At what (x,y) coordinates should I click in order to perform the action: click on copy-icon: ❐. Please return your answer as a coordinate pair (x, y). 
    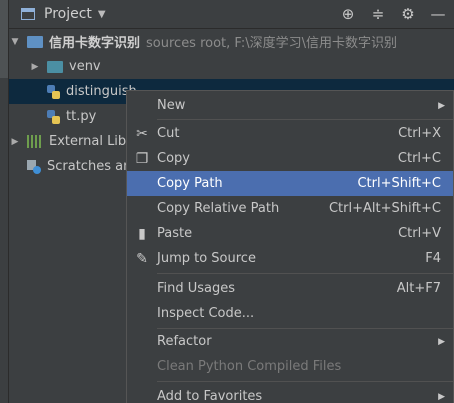
    Looking at the image, I should click on (142, 158).